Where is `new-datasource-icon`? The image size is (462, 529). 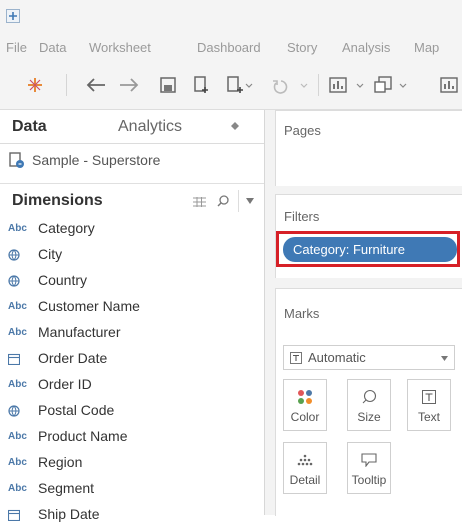
new-datasource-icon is located at coordinates (202, 85).